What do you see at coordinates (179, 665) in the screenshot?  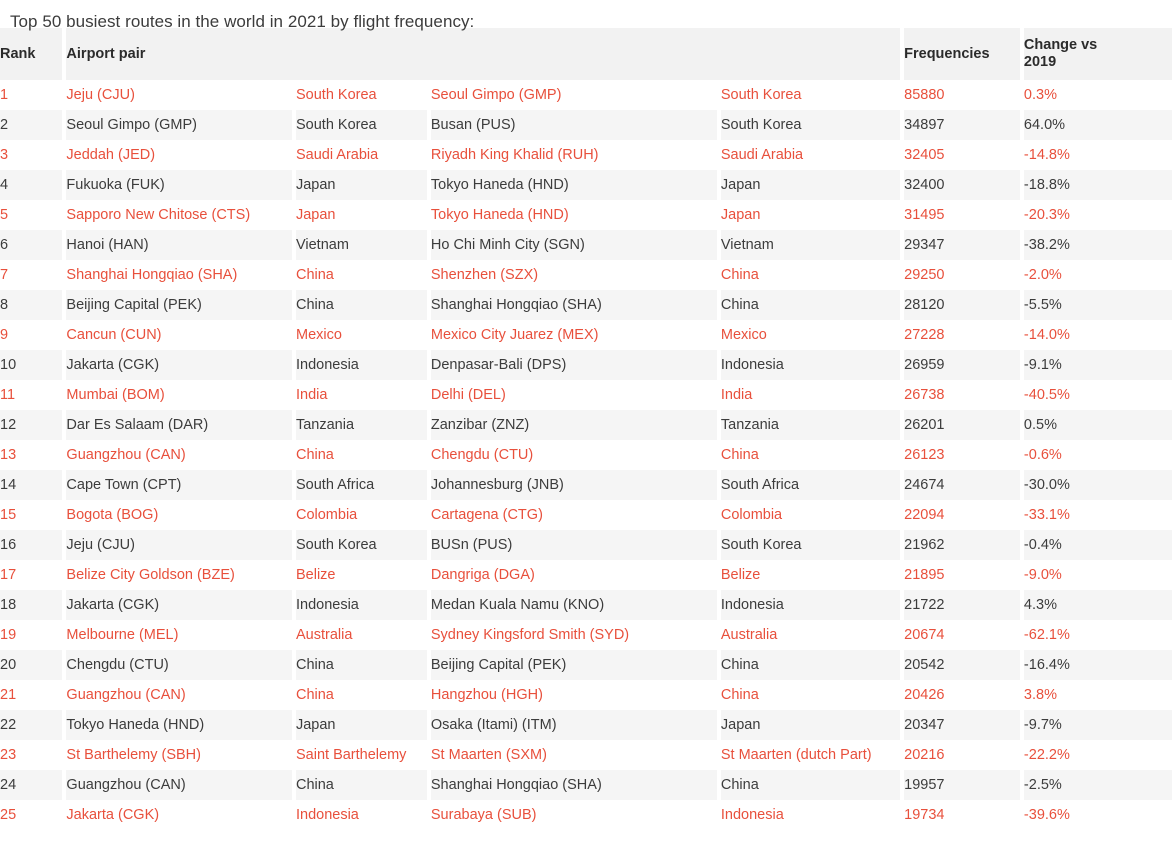 I see `cell-airport-origin: Chengdu (CTU)` at bounding box center [179, 665].